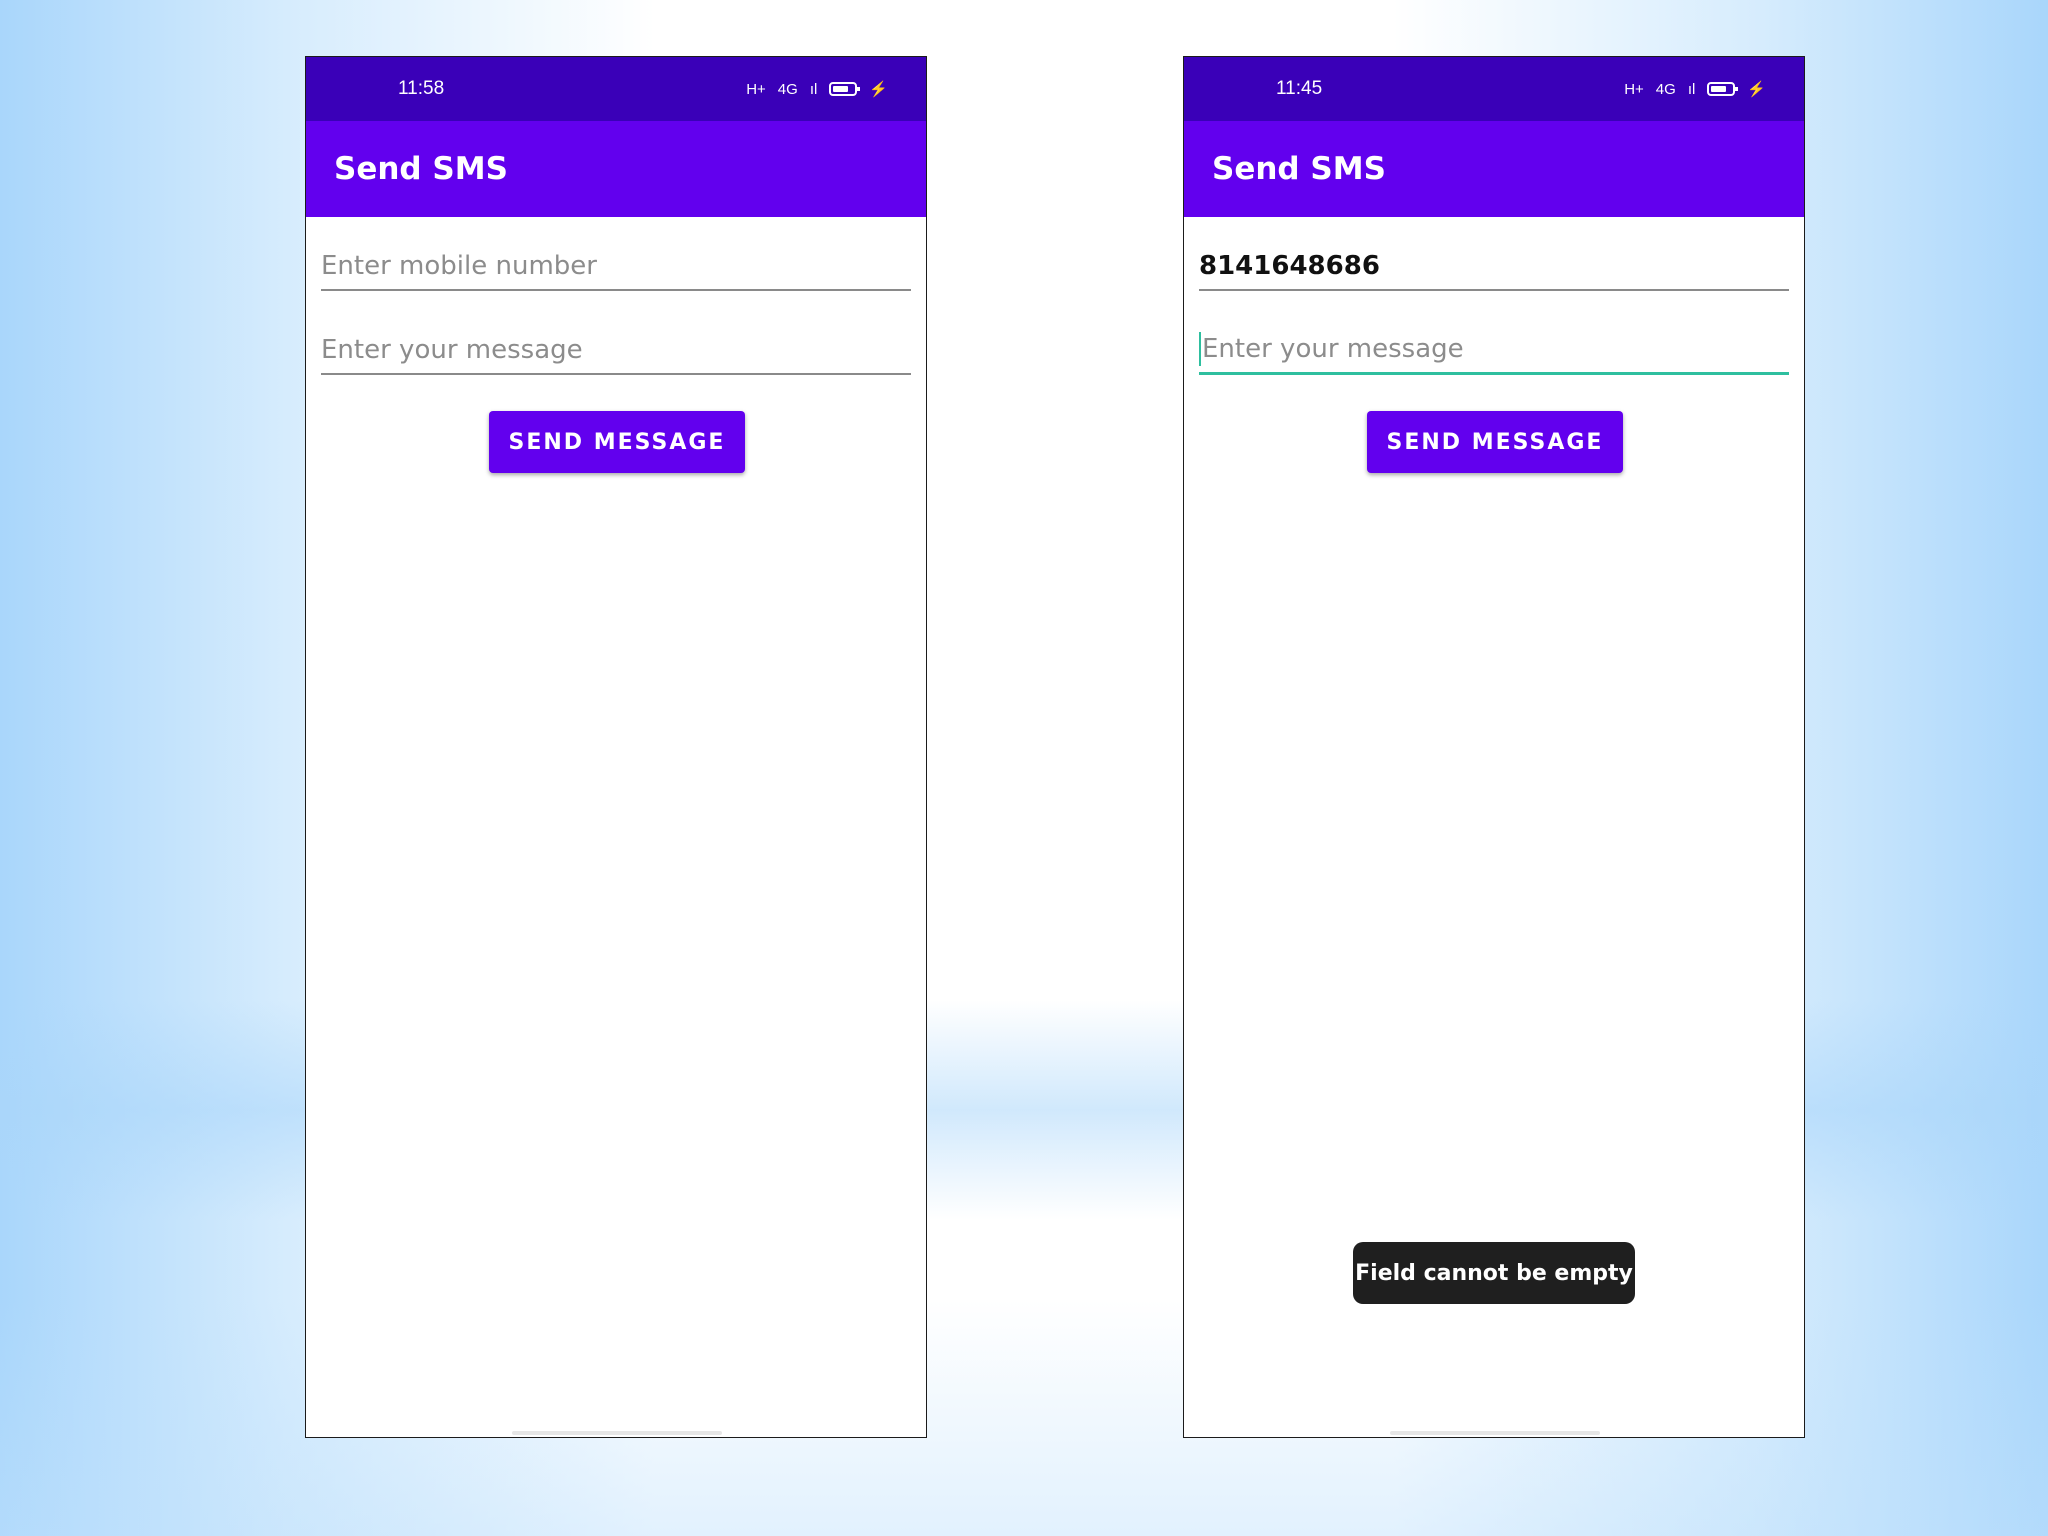 This screenshot has width=2048, height=1536. Describe the element at coordinates (616, 89) in the screenshot. I see `status-bar: 11:58 H+ 4G ıl ⚡` at that location.